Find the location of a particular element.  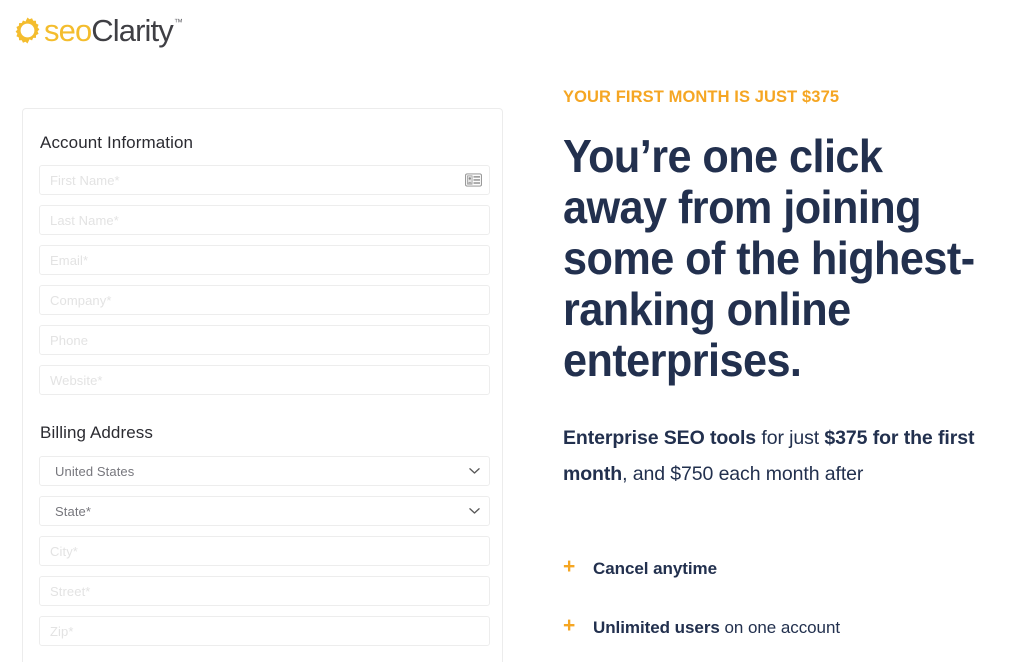

benefit-bold: Cancel anytime is located at coordinates (655, 568).